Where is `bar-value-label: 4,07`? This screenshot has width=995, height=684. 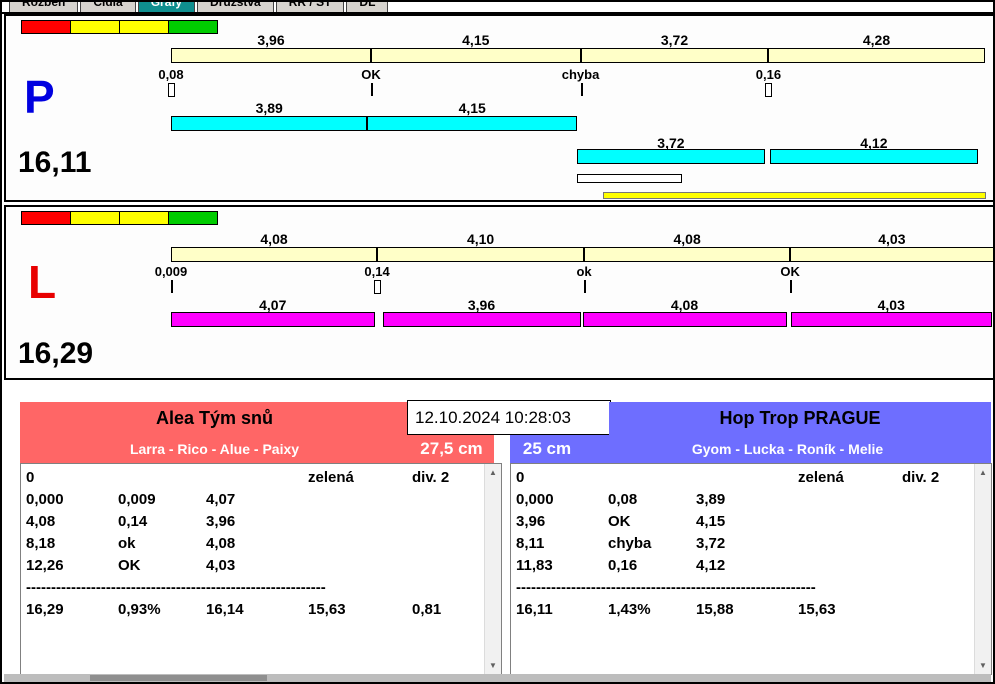
bar-value-label: 4,07 is located at coordinates (273, 305).